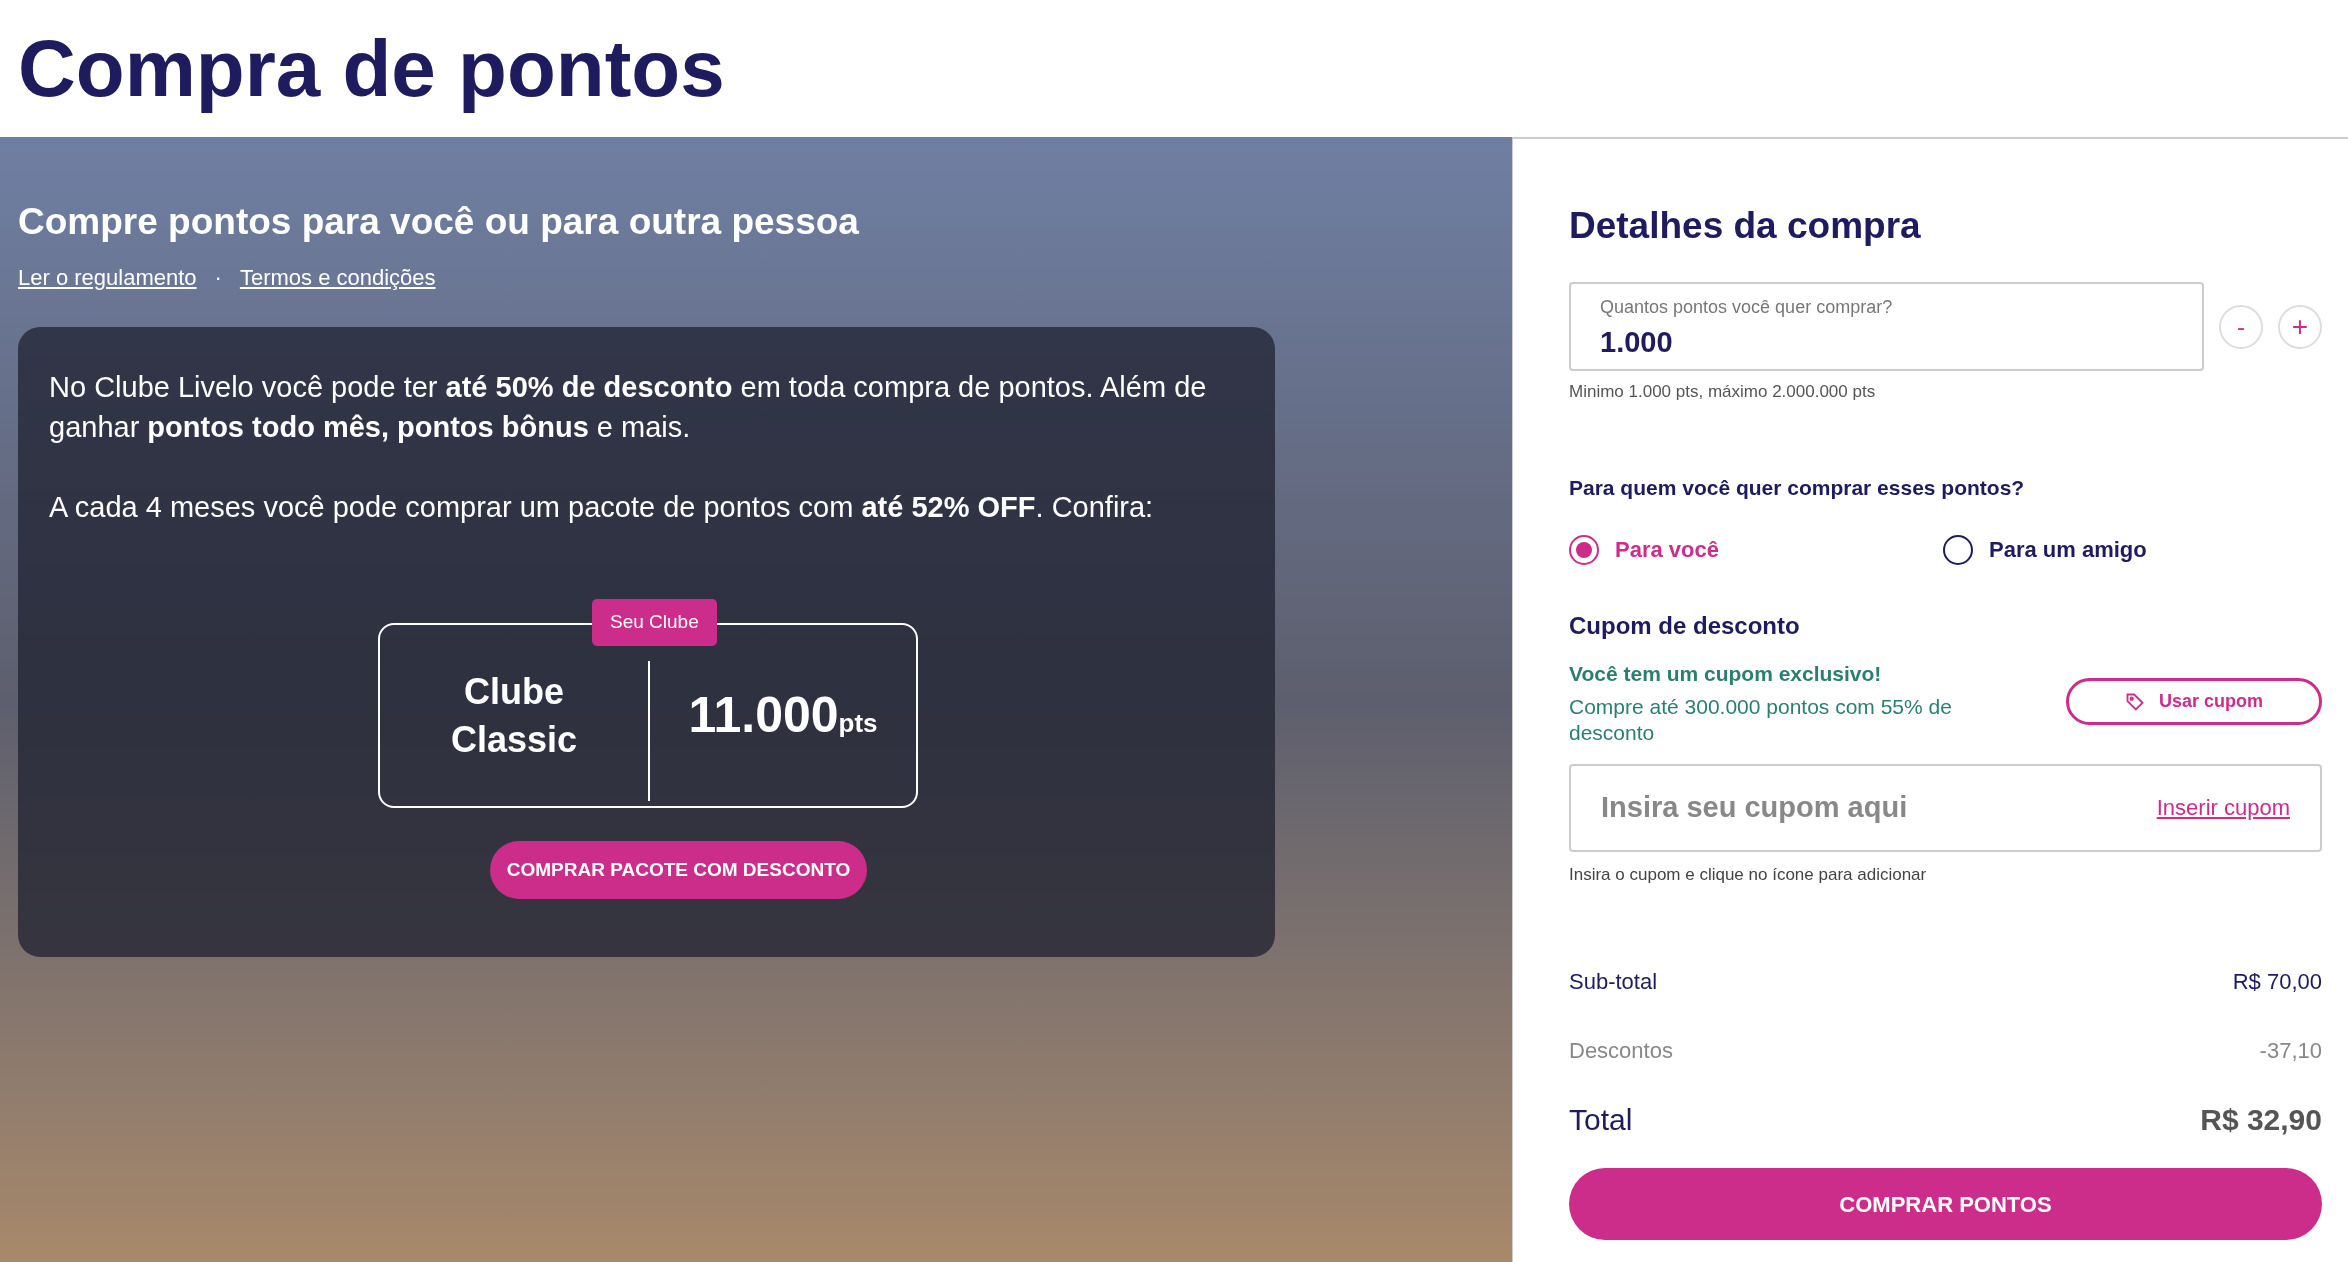  I want to click on insert-coupon-link: Inserir cupom, so click(2223, 807).